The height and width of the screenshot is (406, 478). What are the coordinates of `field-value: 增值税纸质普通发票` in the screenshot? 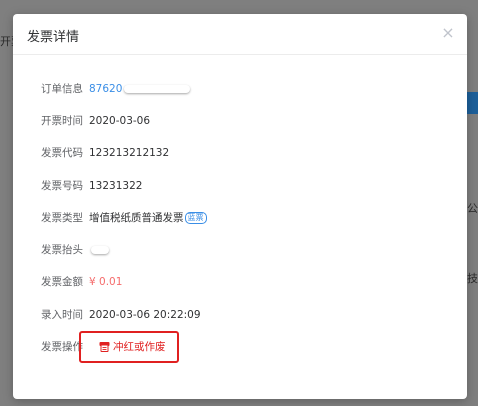 It's located at (136, 218).